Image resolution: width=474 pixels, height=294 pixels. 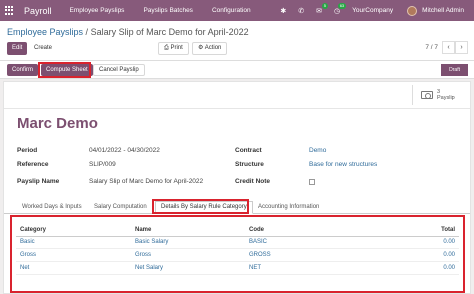 What do you see at coordinates (312, 182) in the screenshot?
I see `credit-note-checkbox` at bounding box center [312, 182].